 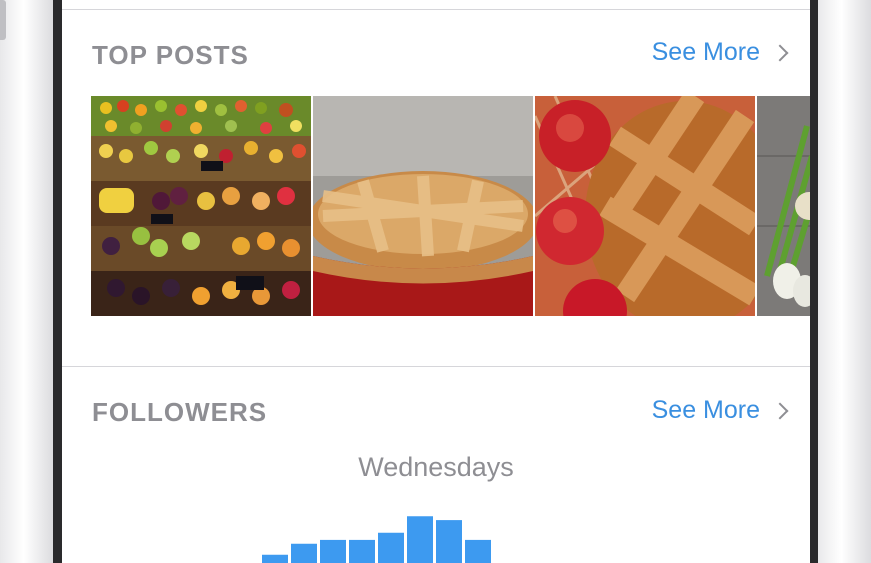 What do you see at coordinates (201, 206) in the screenshot?
I see `market-produce-photo` at bounding box center [201, 206].